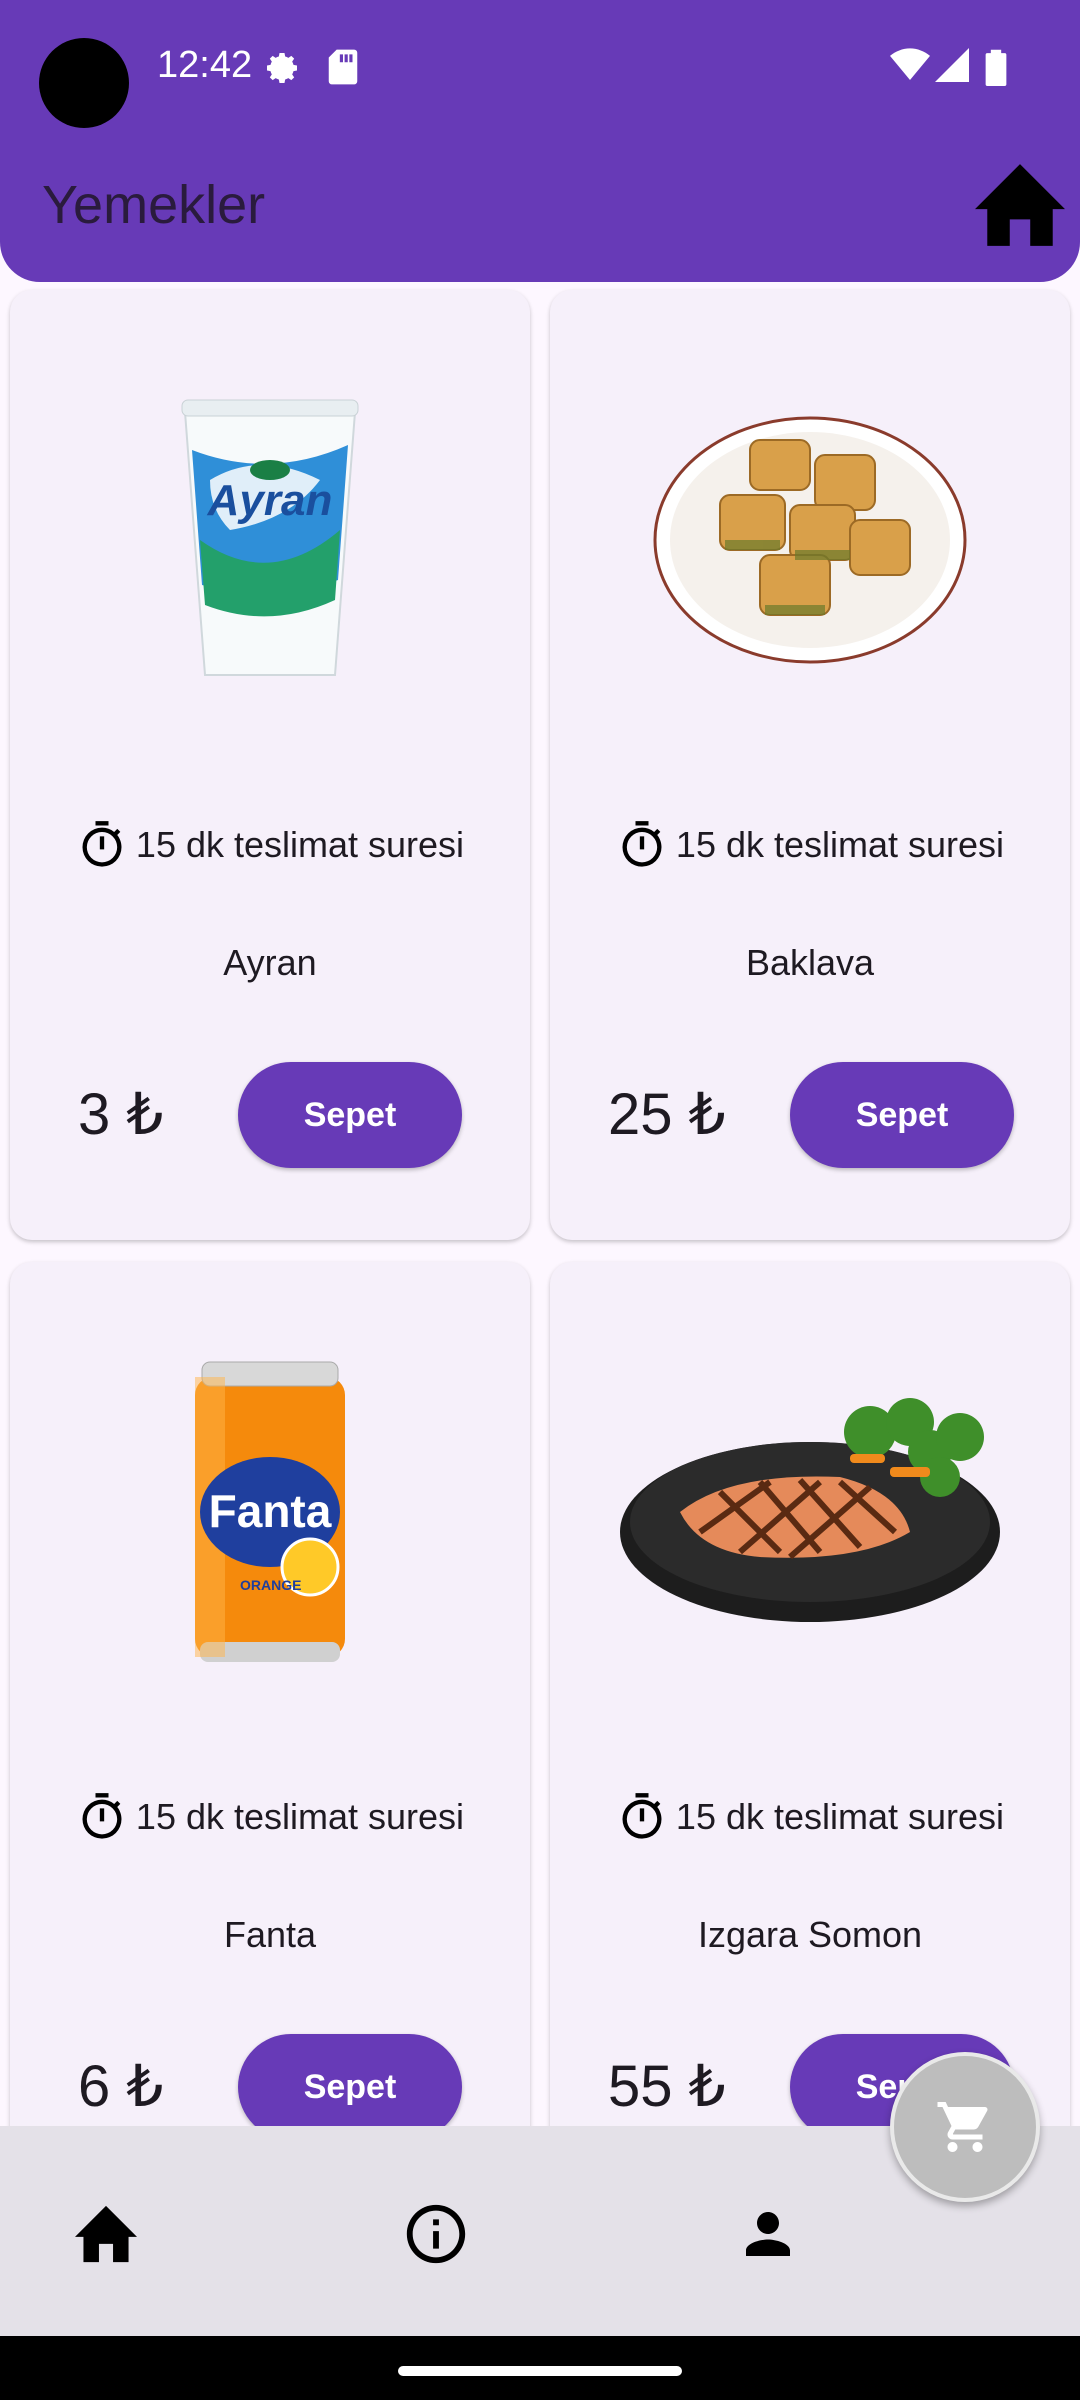 The image size is (1080, 2400). I want to click on status-bar: 12:42, so click(540, 65).